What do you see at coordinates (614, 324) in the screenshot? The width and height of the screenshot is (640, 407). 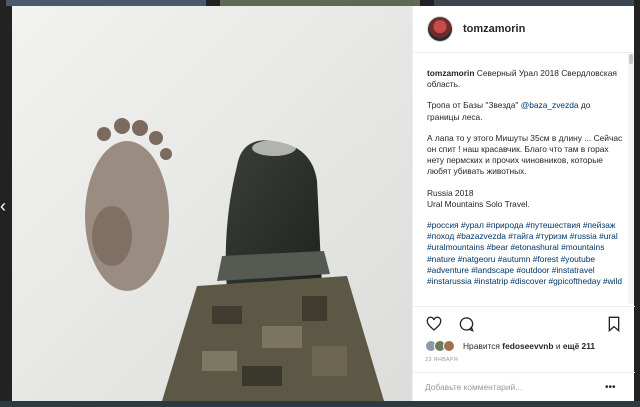 I see `bookmark-icon` at bounding box center [614, 324].